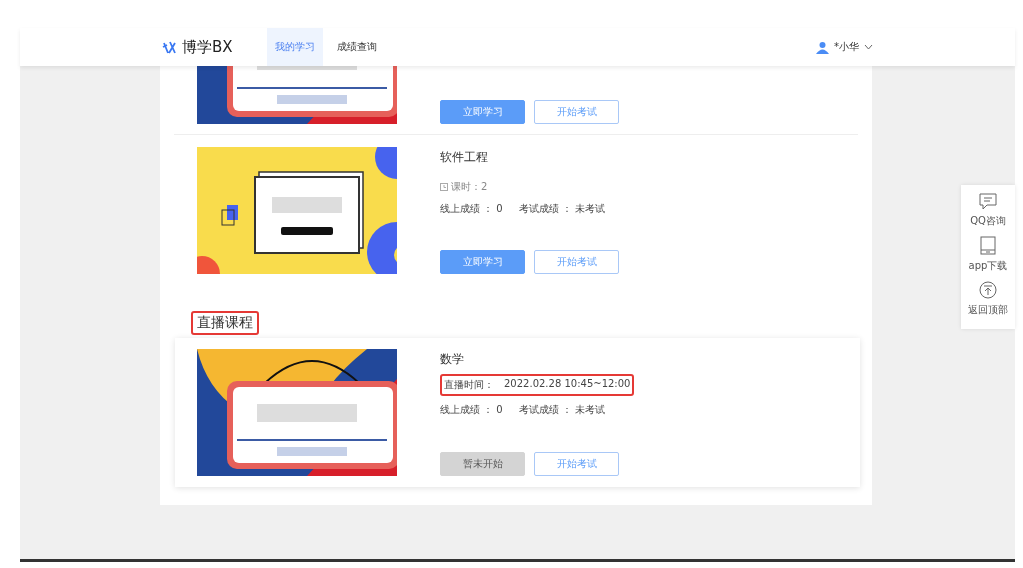 The height and width of the screenshot is (568, 1023). Describe the element at coordinates (444, 187) in the screenshot. I see `clock-icon` at that location.